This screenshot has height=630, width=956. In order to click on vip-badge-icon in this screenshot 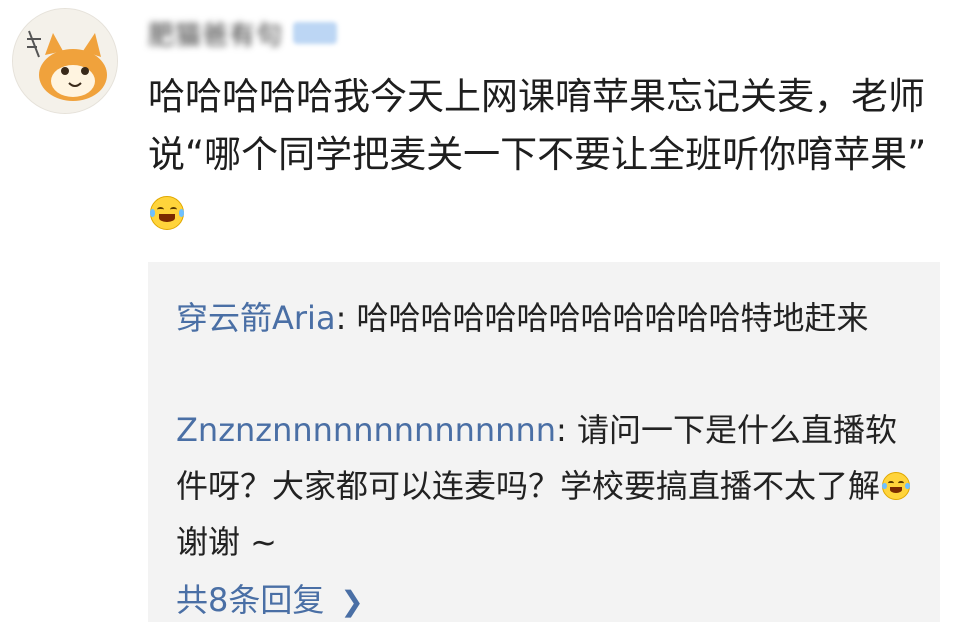, I will do `click(315, 33)`.